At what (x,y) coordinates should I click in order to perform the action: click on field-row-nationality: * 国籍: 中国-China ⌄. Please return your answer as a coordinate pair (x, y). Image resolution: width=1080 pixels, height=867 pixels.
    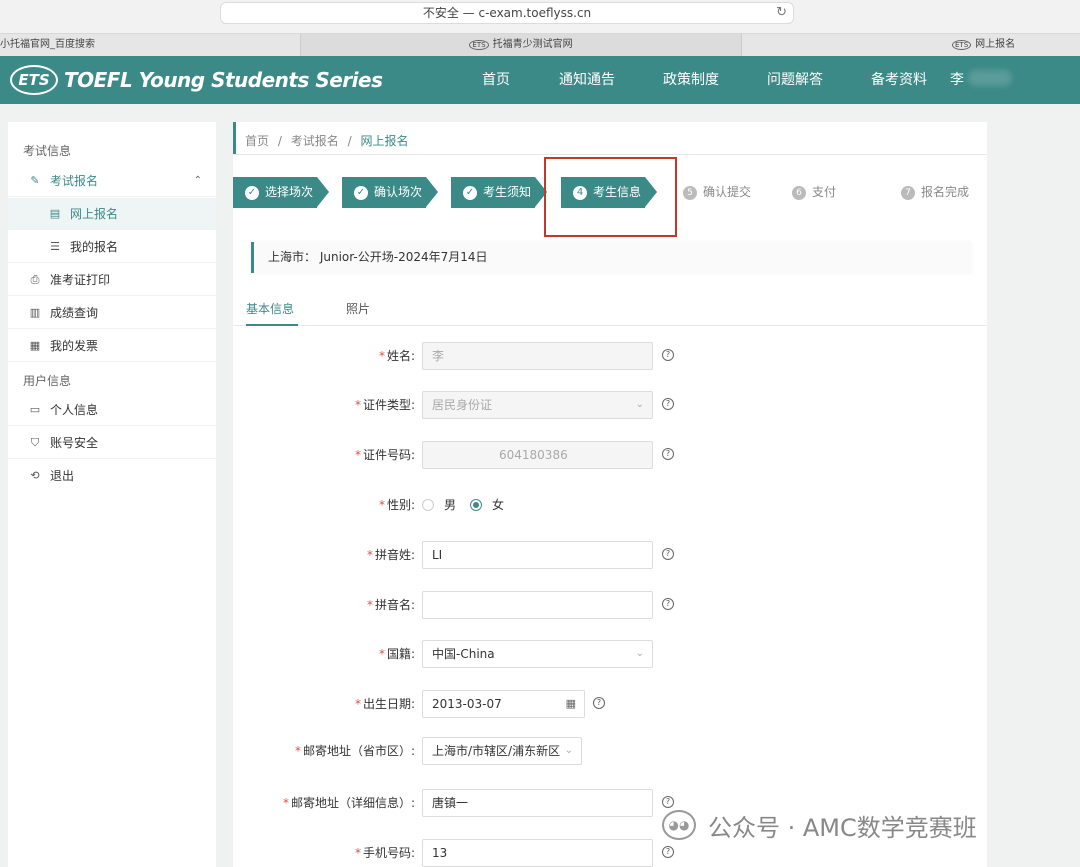
    Looking at the image, I should click on (610, 654).